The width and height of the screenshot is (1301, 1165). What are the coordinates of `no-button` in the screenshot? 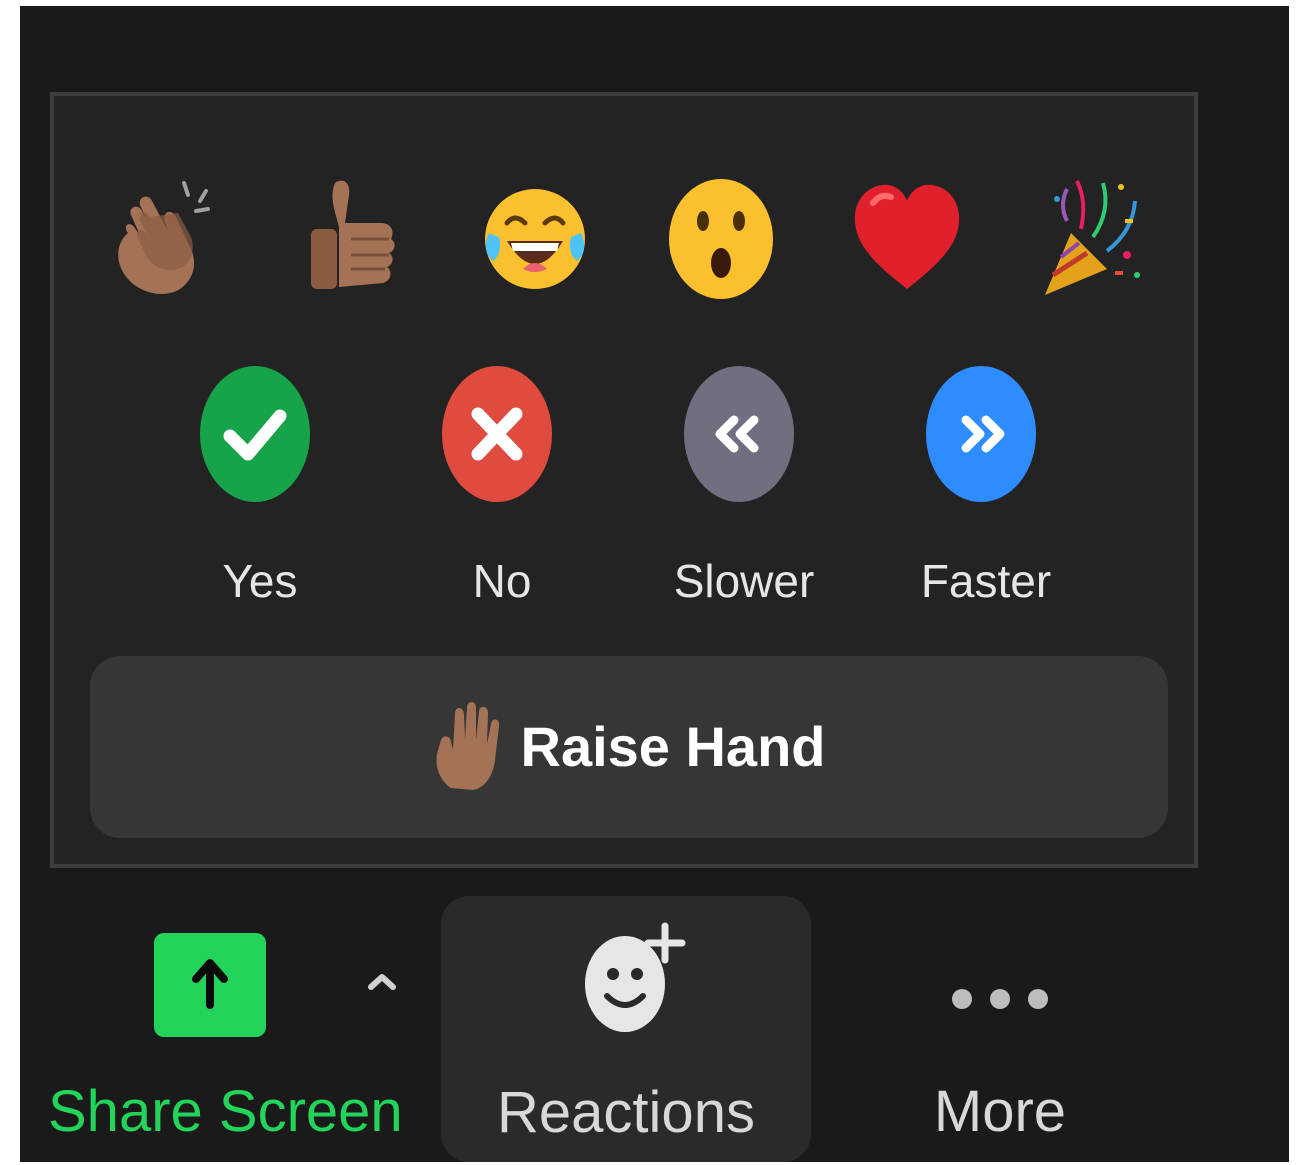 It's located at (497, 436).